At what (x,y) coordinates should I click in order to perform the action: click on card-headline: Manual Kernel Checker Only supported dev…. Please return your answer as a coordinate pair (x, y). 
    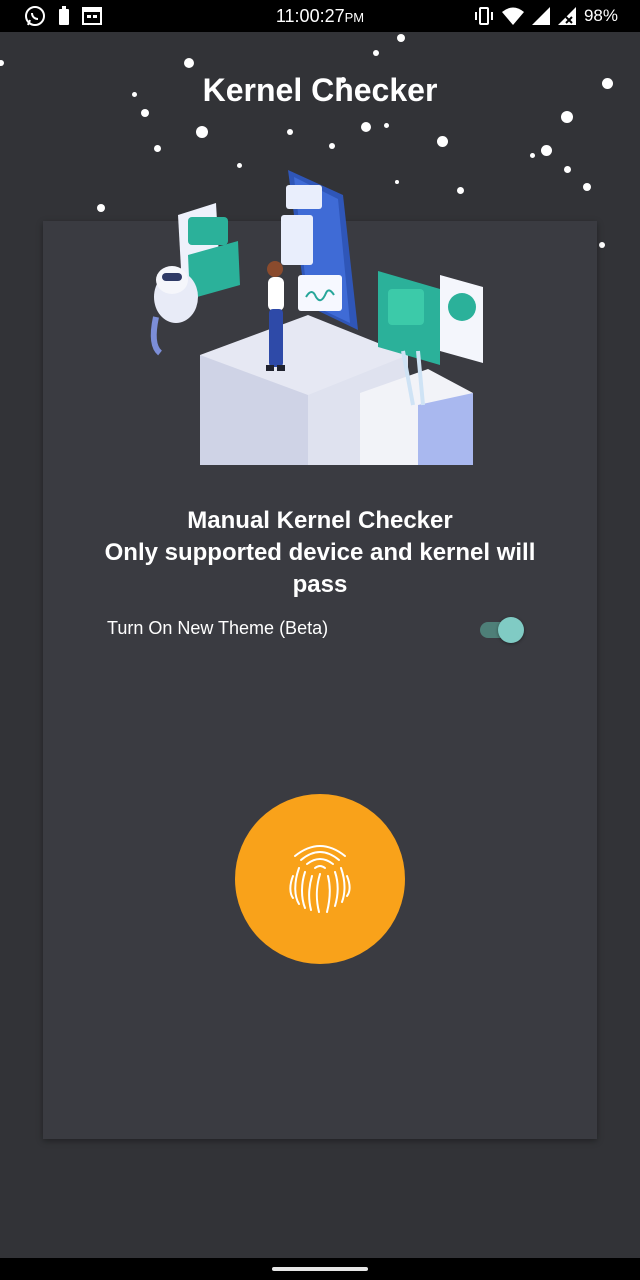
    Looking at the image, I should click on (320, 553).